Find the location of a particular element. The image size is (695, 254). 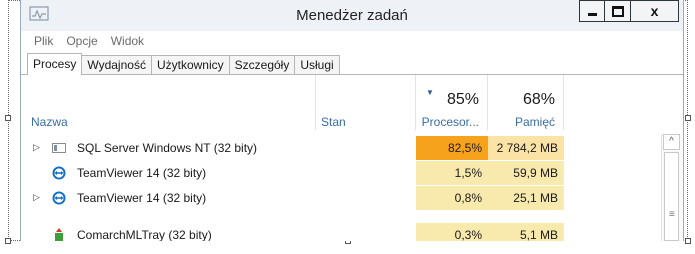

close-button: x is located at coordinates (654, 11).